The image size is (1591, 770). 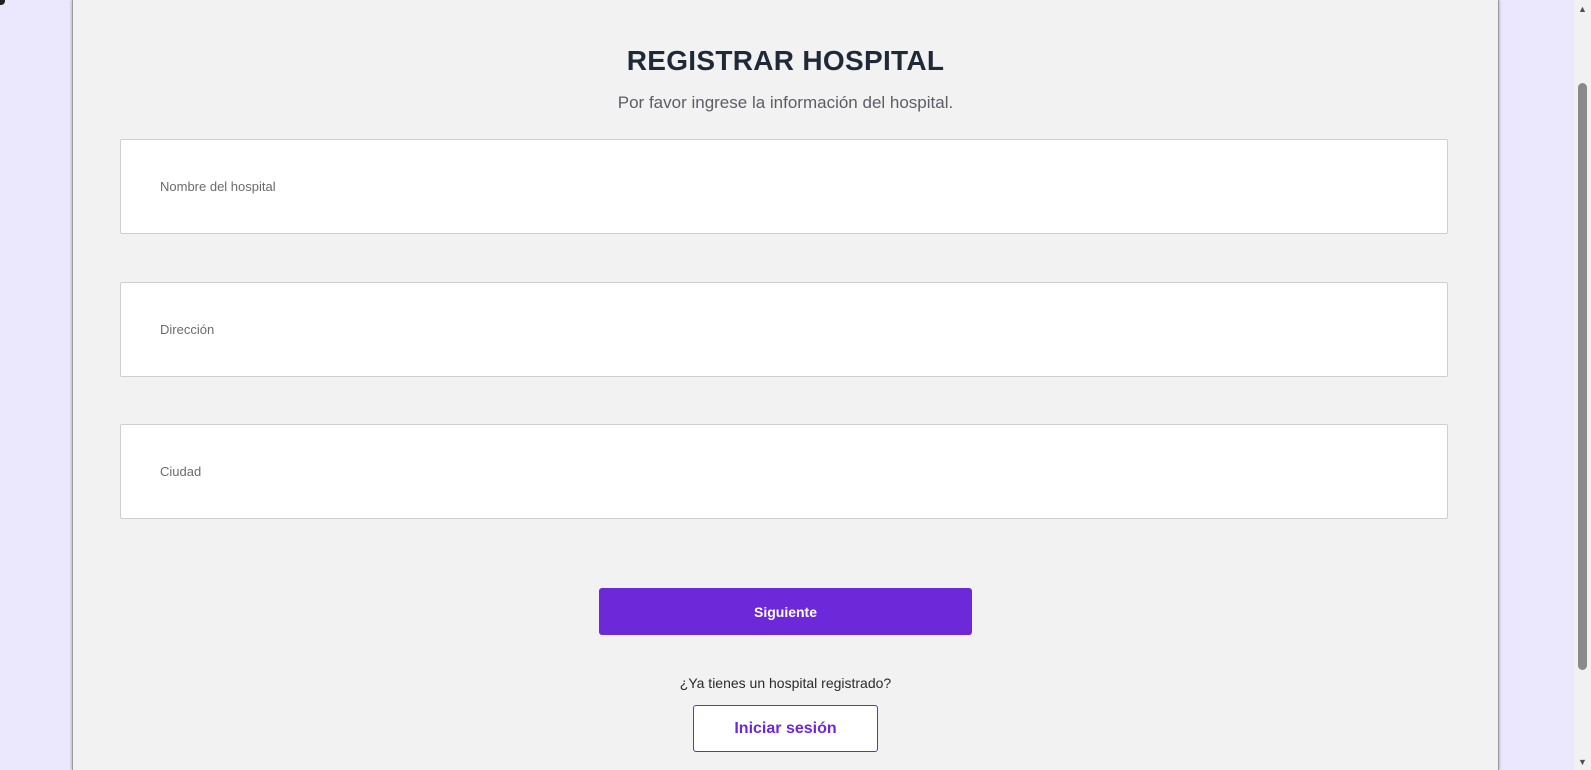 I want to click on window-corner-mark, so click(x=2, y=2).